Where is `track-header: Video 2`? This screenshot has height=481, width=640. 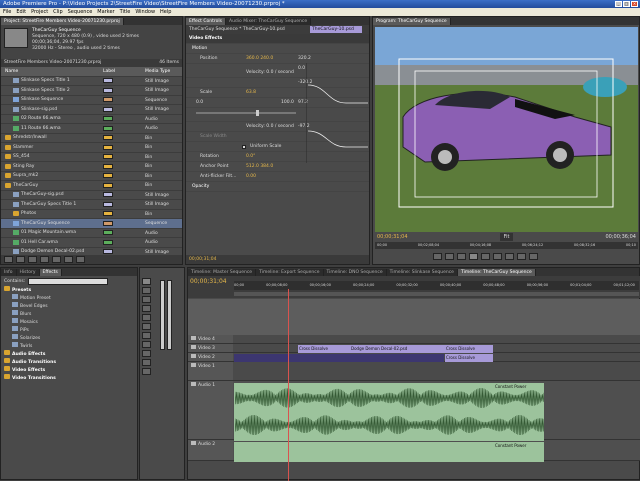 track-header: Video 2 is located at coordinates (210, 357).